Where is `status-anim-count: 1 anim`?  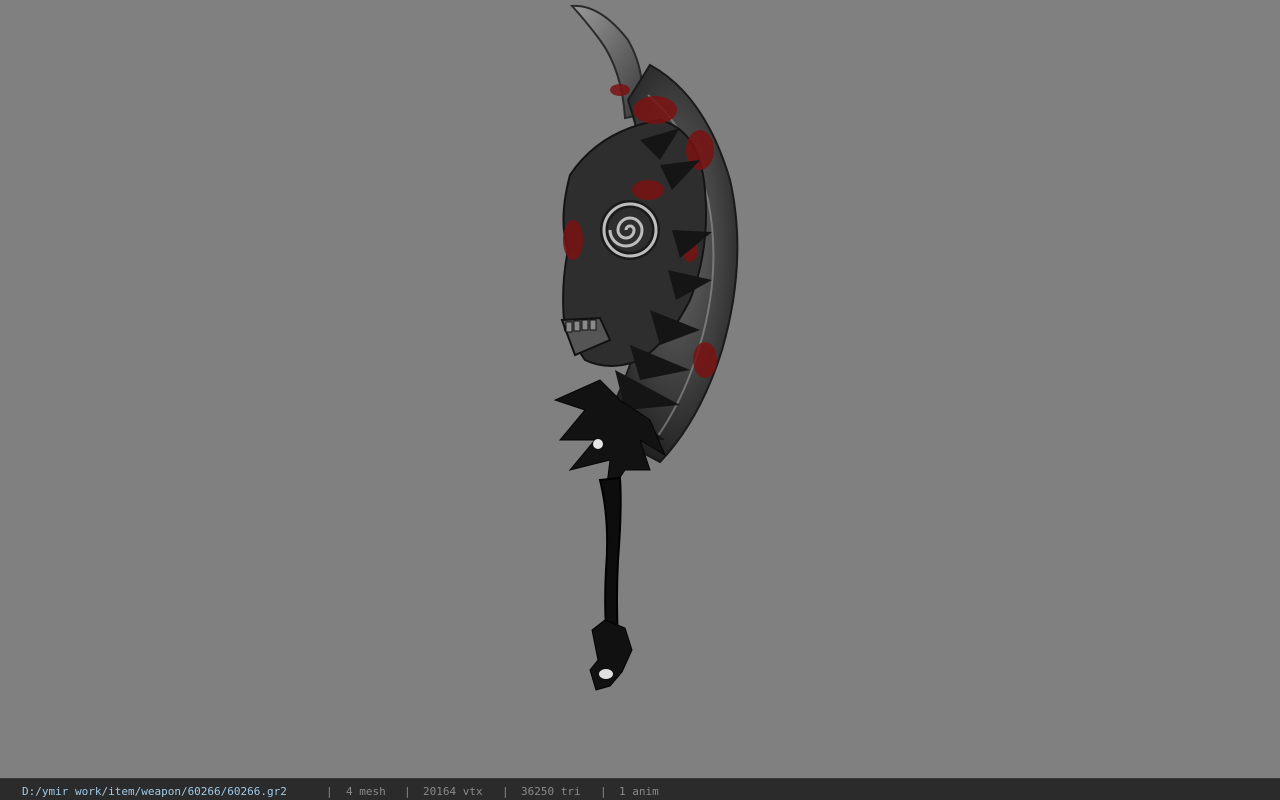
status-anim-count: 1 anim is located at coordinates (639, 791).